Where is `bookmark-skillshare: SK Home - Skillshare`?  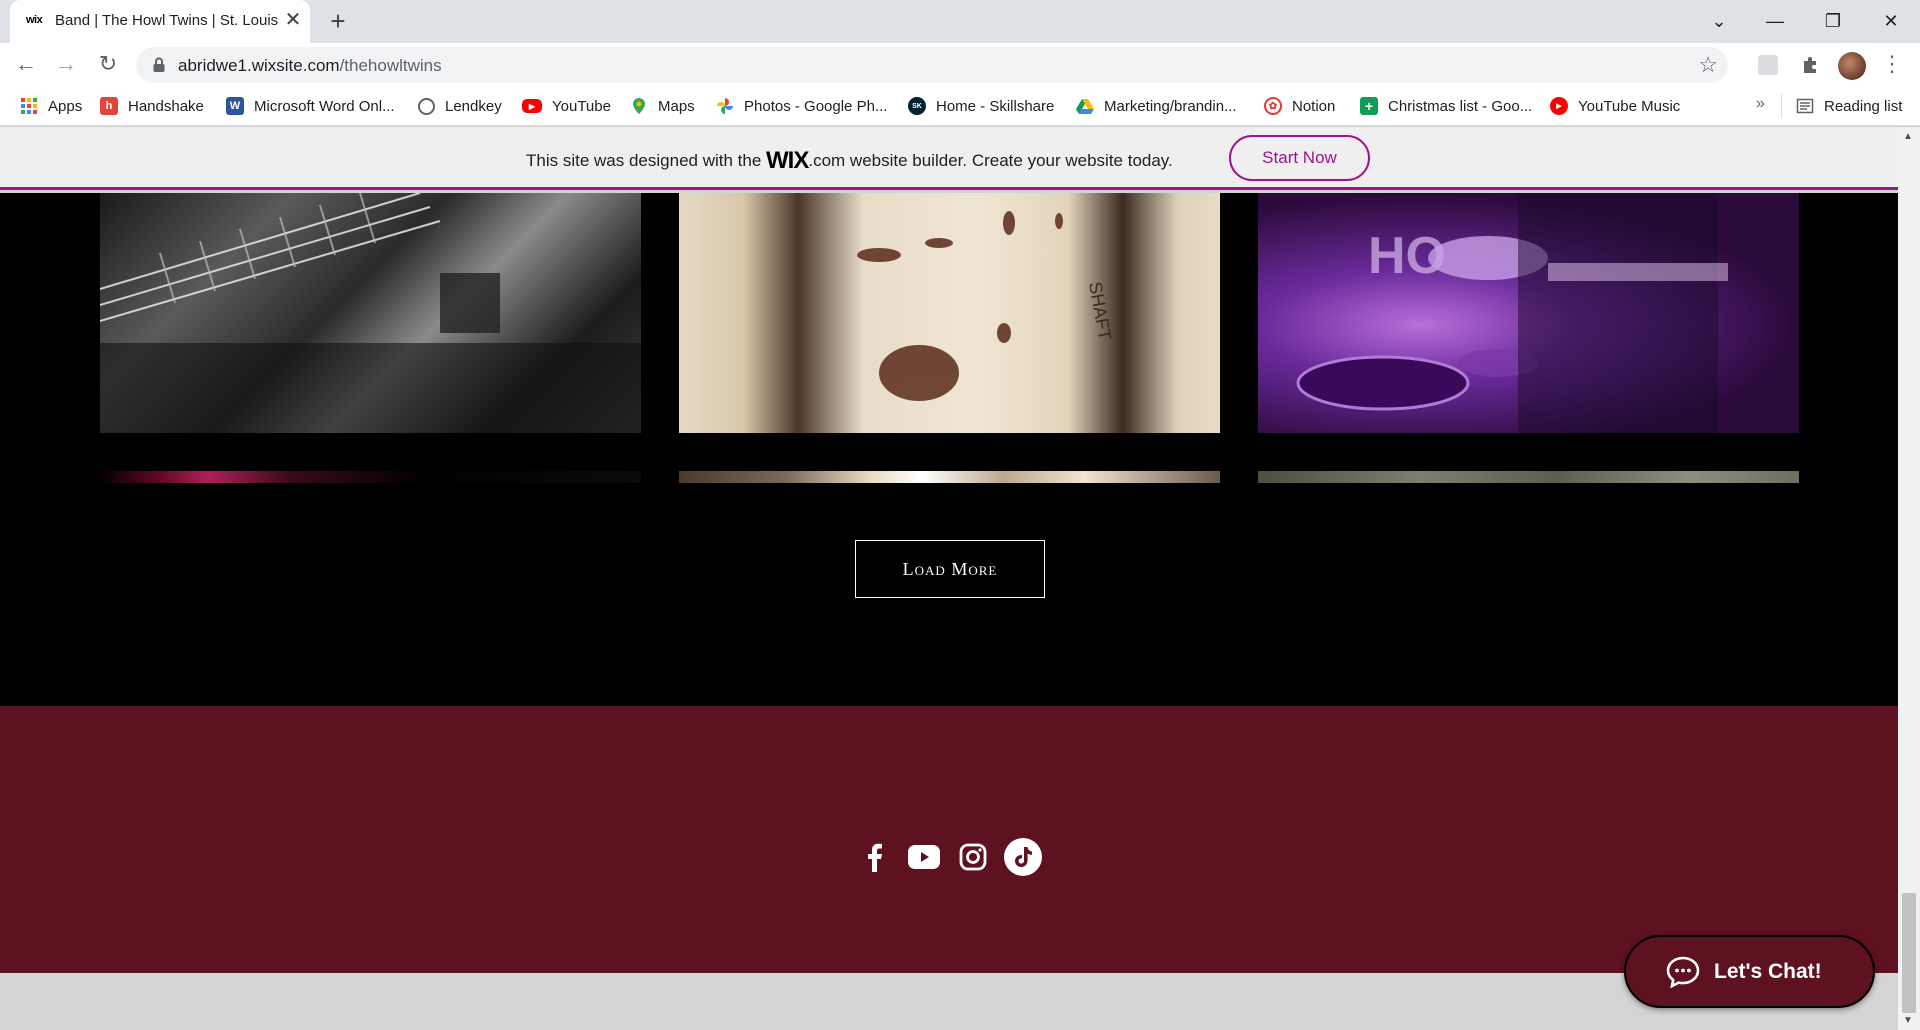
bookmark-skillshare: SK Home - Skillshare is located at coordinates (981, 106).